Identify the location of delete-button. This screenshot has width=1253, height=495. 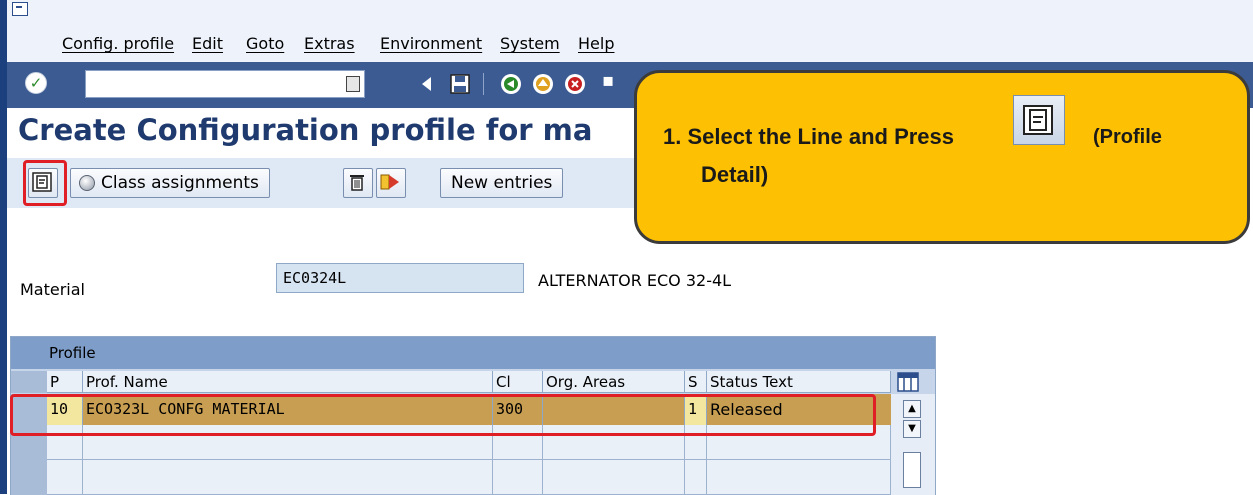
(358, 183).